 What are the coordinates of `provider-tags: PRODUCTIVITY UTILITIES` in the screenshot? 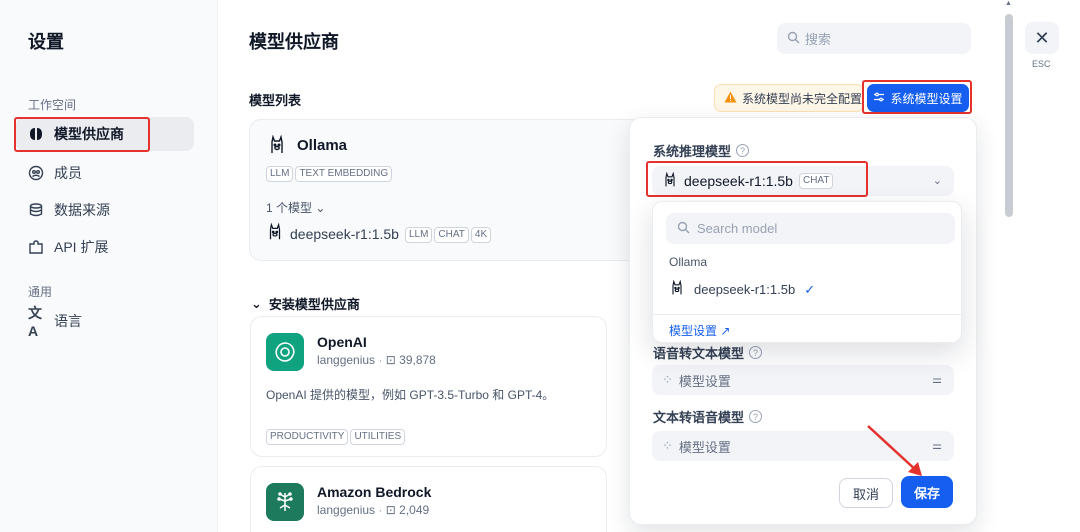 It's located at (336, 436).